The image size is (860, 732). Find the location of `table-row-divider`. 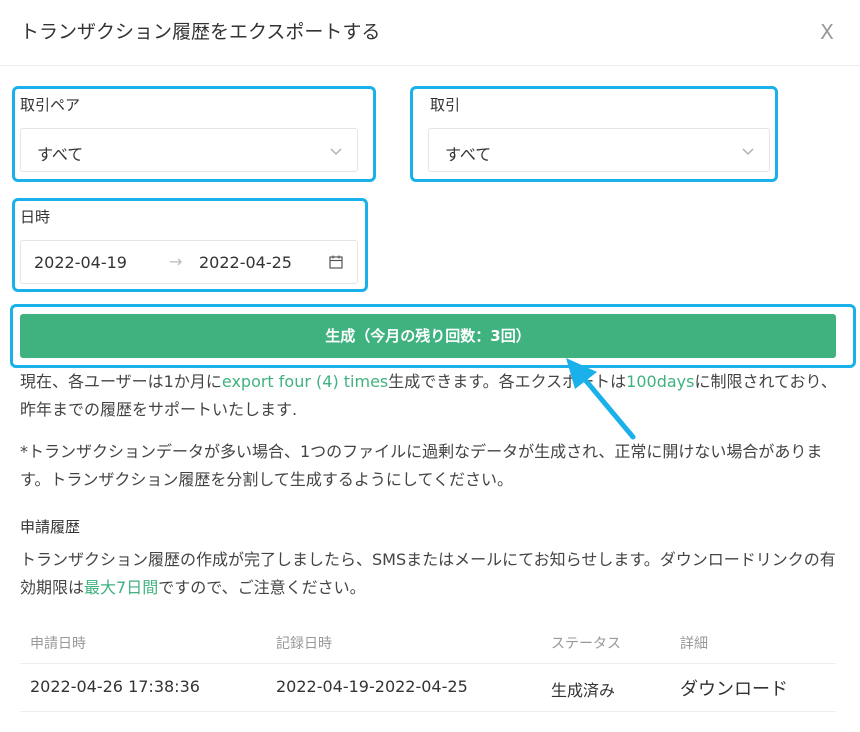

table-row-divider is located at coordinates (428, 711).